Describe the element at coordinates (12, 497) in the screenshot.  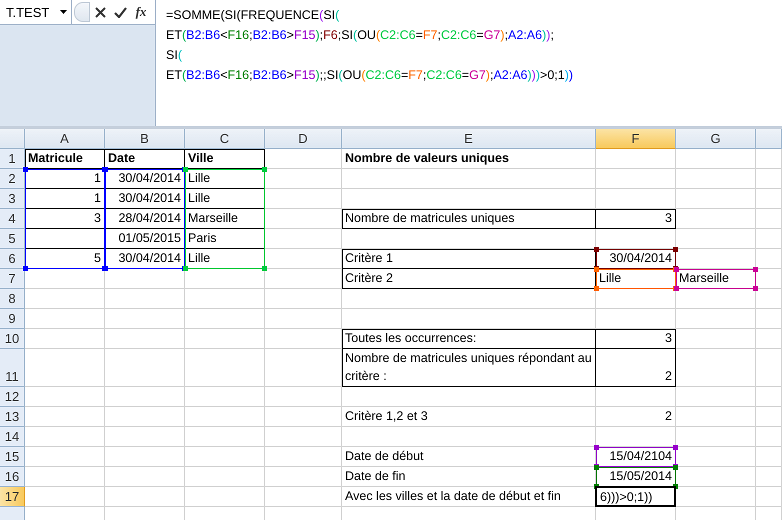
I see `row-header: 17` at that location.